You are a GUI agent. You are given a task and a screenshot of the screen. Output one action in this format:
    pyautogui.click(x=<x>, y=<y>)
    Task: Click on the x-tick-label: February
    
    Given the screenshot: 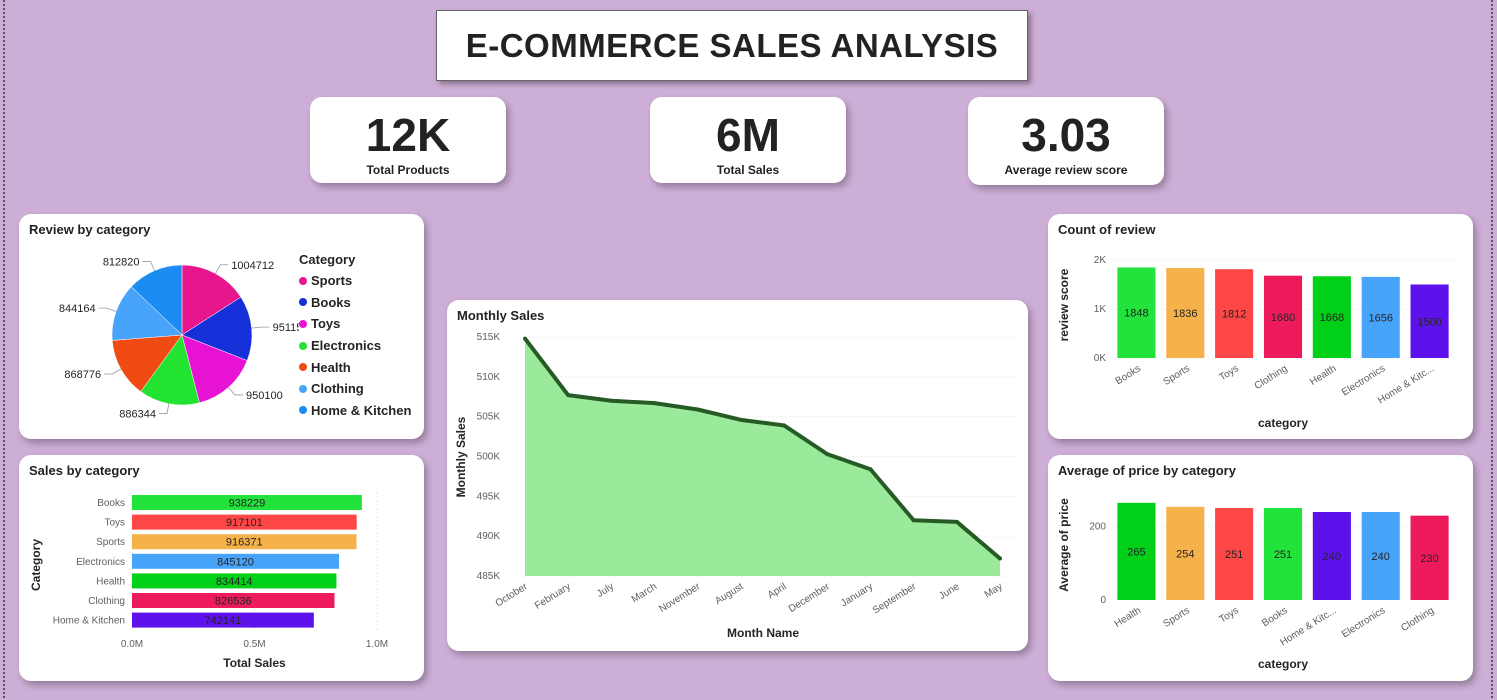 What is the action you would take?
    pyautogui.click(x=553, y=596)
    